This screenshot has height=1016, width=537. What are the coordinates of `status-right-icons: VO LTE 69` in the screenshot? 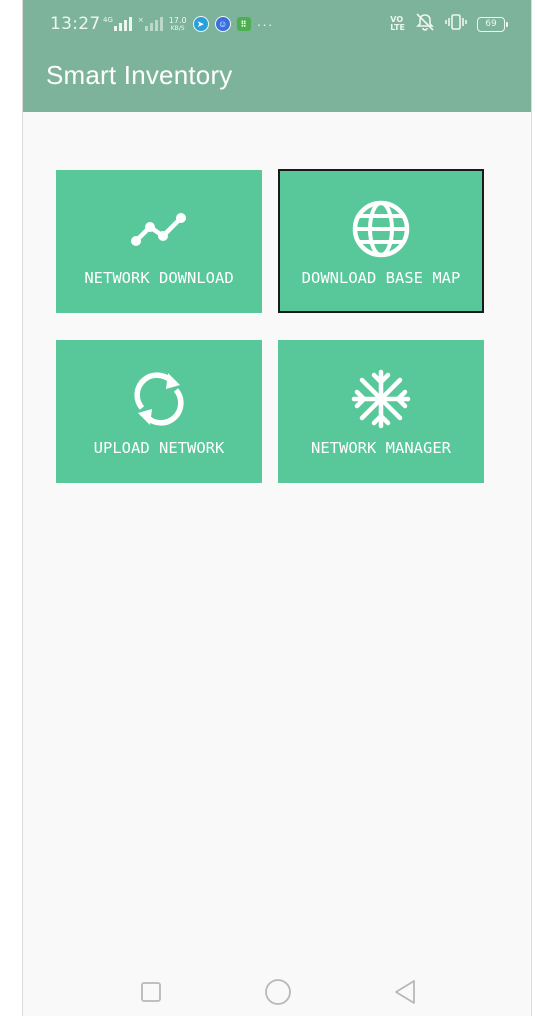 It's located at (449, 24).